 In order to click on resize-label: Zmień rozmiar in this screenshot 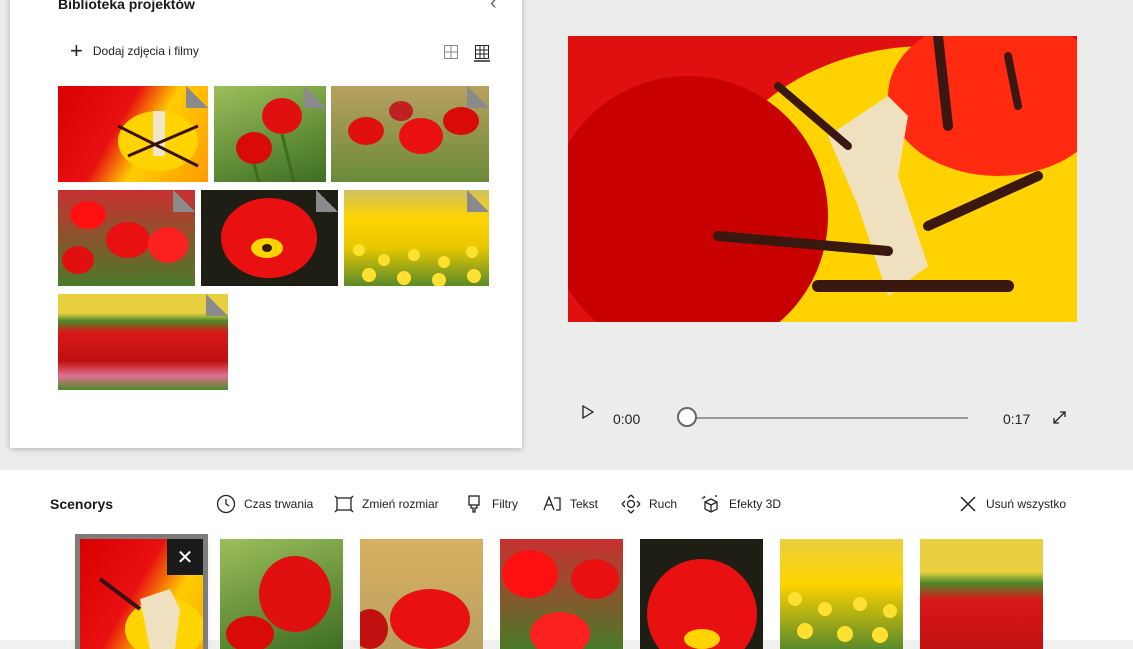, I will do `click(400, 504)`.